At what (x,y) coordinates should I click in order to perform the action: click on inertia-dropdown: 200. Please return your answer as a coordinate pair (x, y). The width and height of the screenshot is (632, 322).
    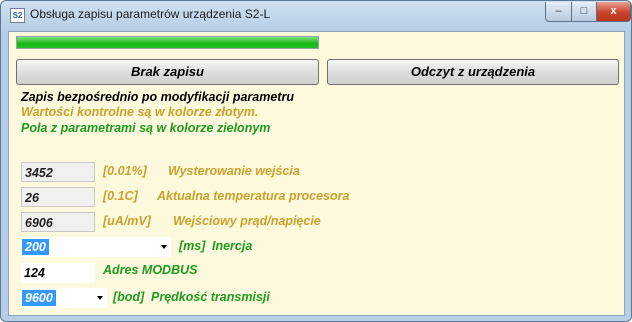
    Looking at the image, I should click on (96, 247).